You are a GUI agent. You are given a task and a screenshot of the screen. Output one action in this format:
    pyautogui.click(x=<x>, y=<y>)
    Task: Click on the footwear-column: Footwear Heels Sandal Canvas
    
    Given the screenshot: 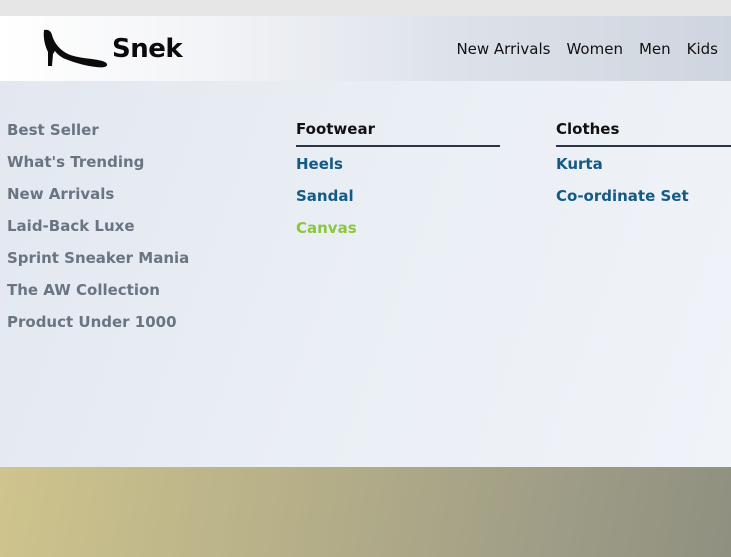 What is the action you would take?
    pyautogui.click(x=398, y=184)
    